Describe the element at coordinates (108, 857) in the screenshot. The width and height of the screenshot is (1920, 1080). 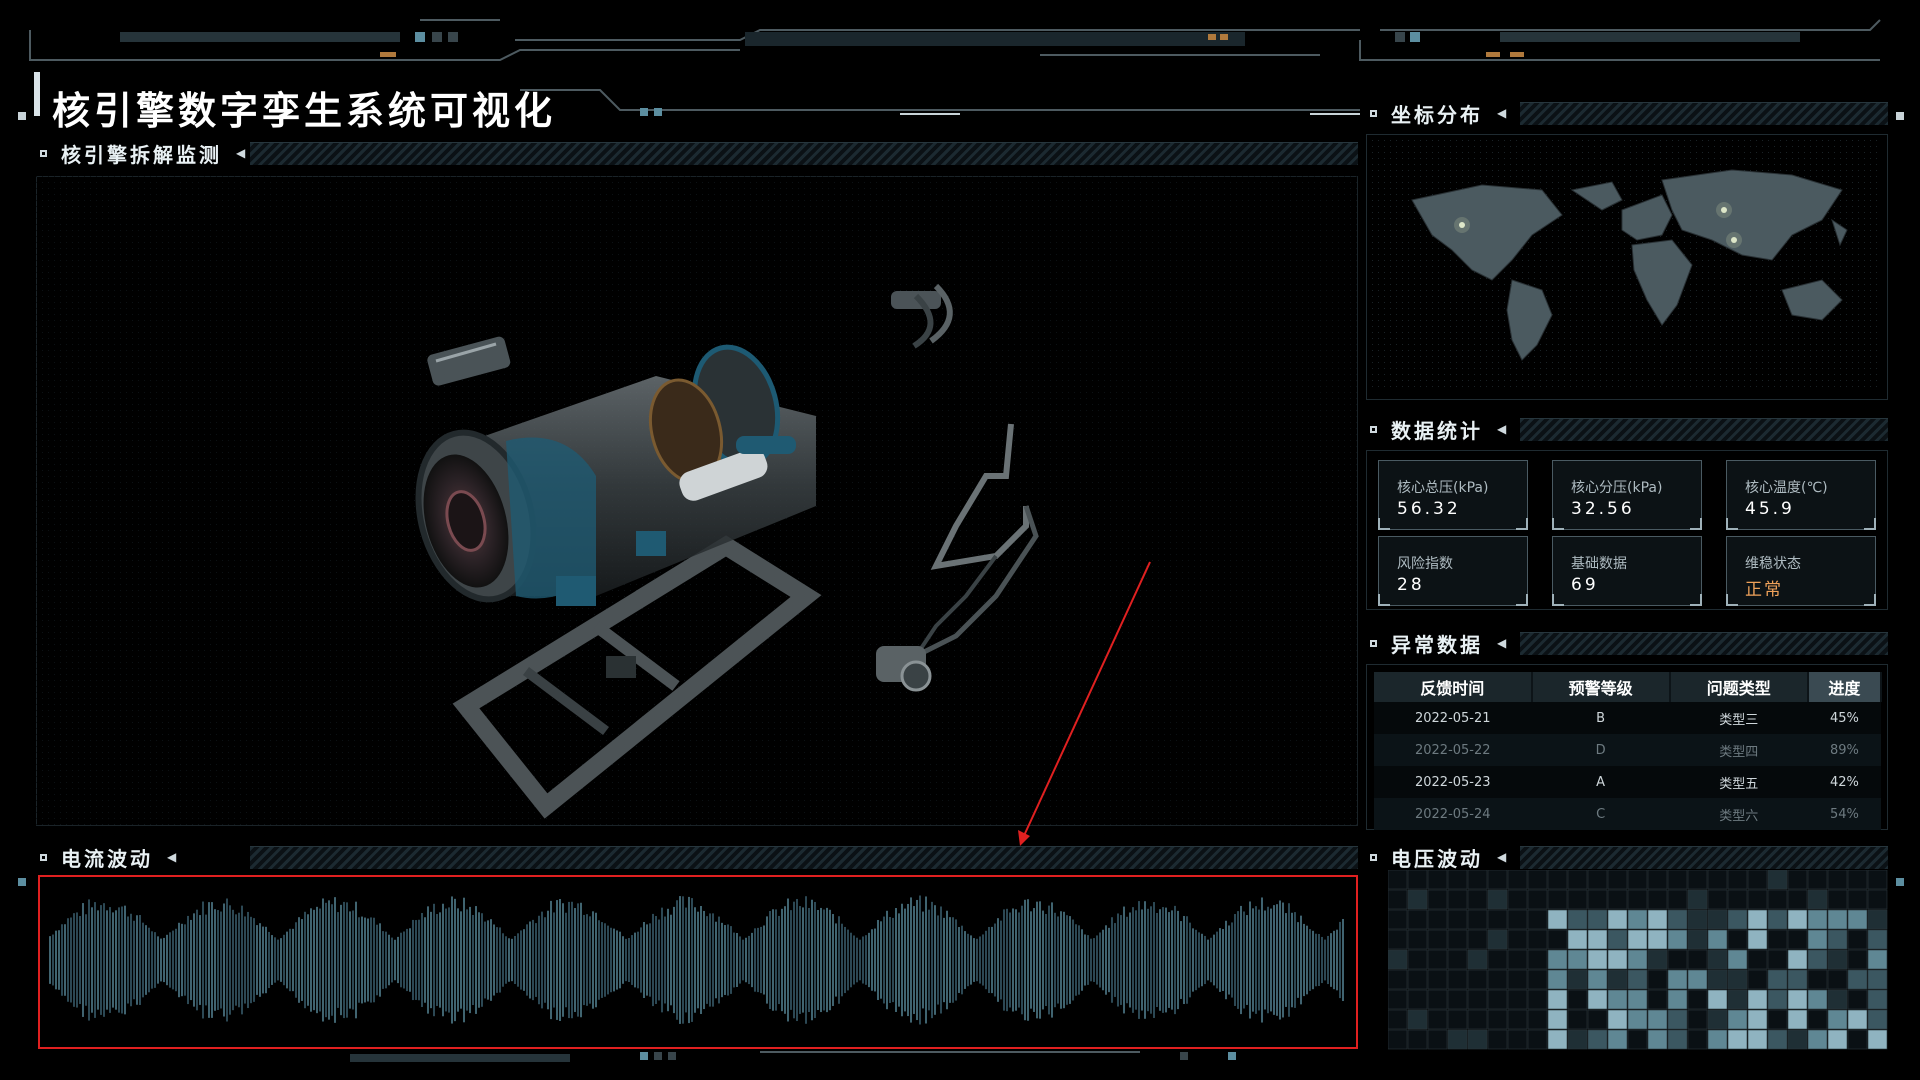
I see `current-panel-header: 电流波动 ◀` at that location.